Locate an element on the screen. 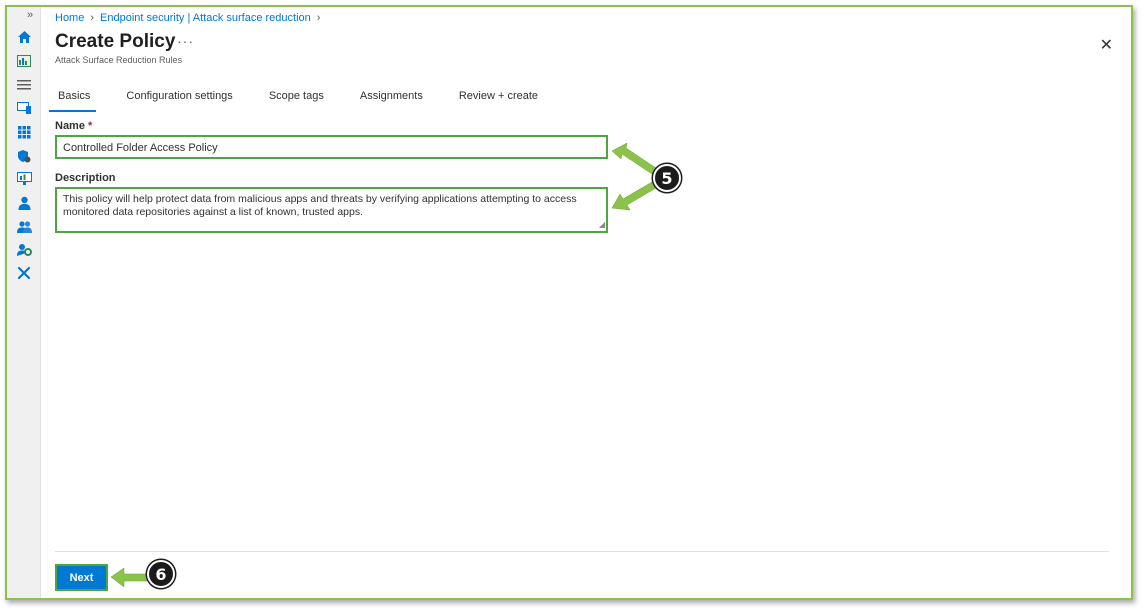 This screenshot has width=1146, height=614. arrow-to-name-icon is located at coordinates (634, 158).